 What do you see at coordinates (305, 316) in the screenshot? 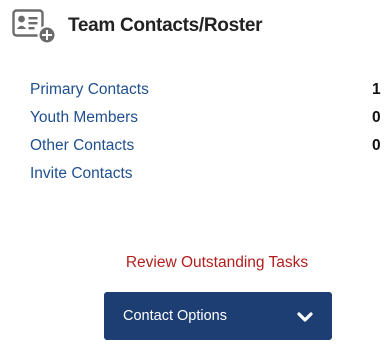
I see `chevron-down-icon` at bounding box center [305, 316].